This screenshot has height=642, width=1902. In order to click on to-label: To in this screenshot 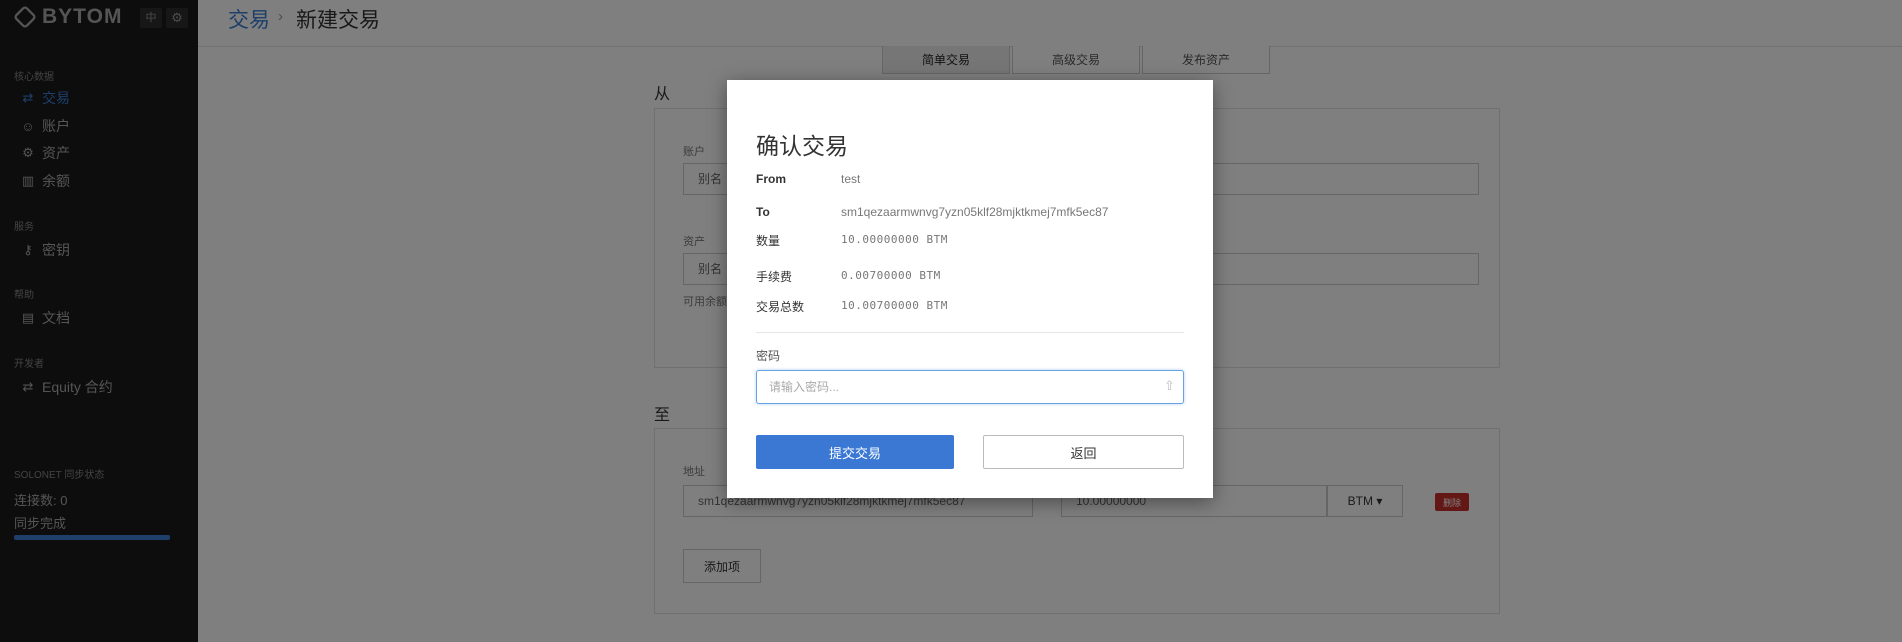, I will do `click(763, 212)`.